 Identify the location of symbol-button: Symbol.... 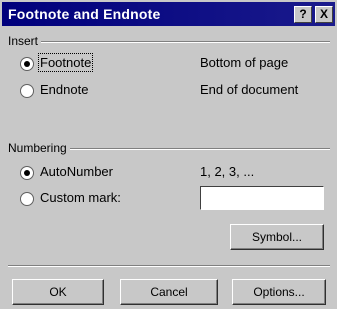
(277, 237).